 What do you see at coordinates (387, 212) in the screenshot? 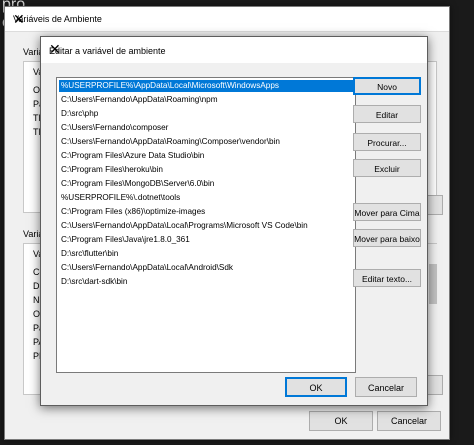
I see `move-up-button: Mover para Cima` at bounding box center [387, 212].